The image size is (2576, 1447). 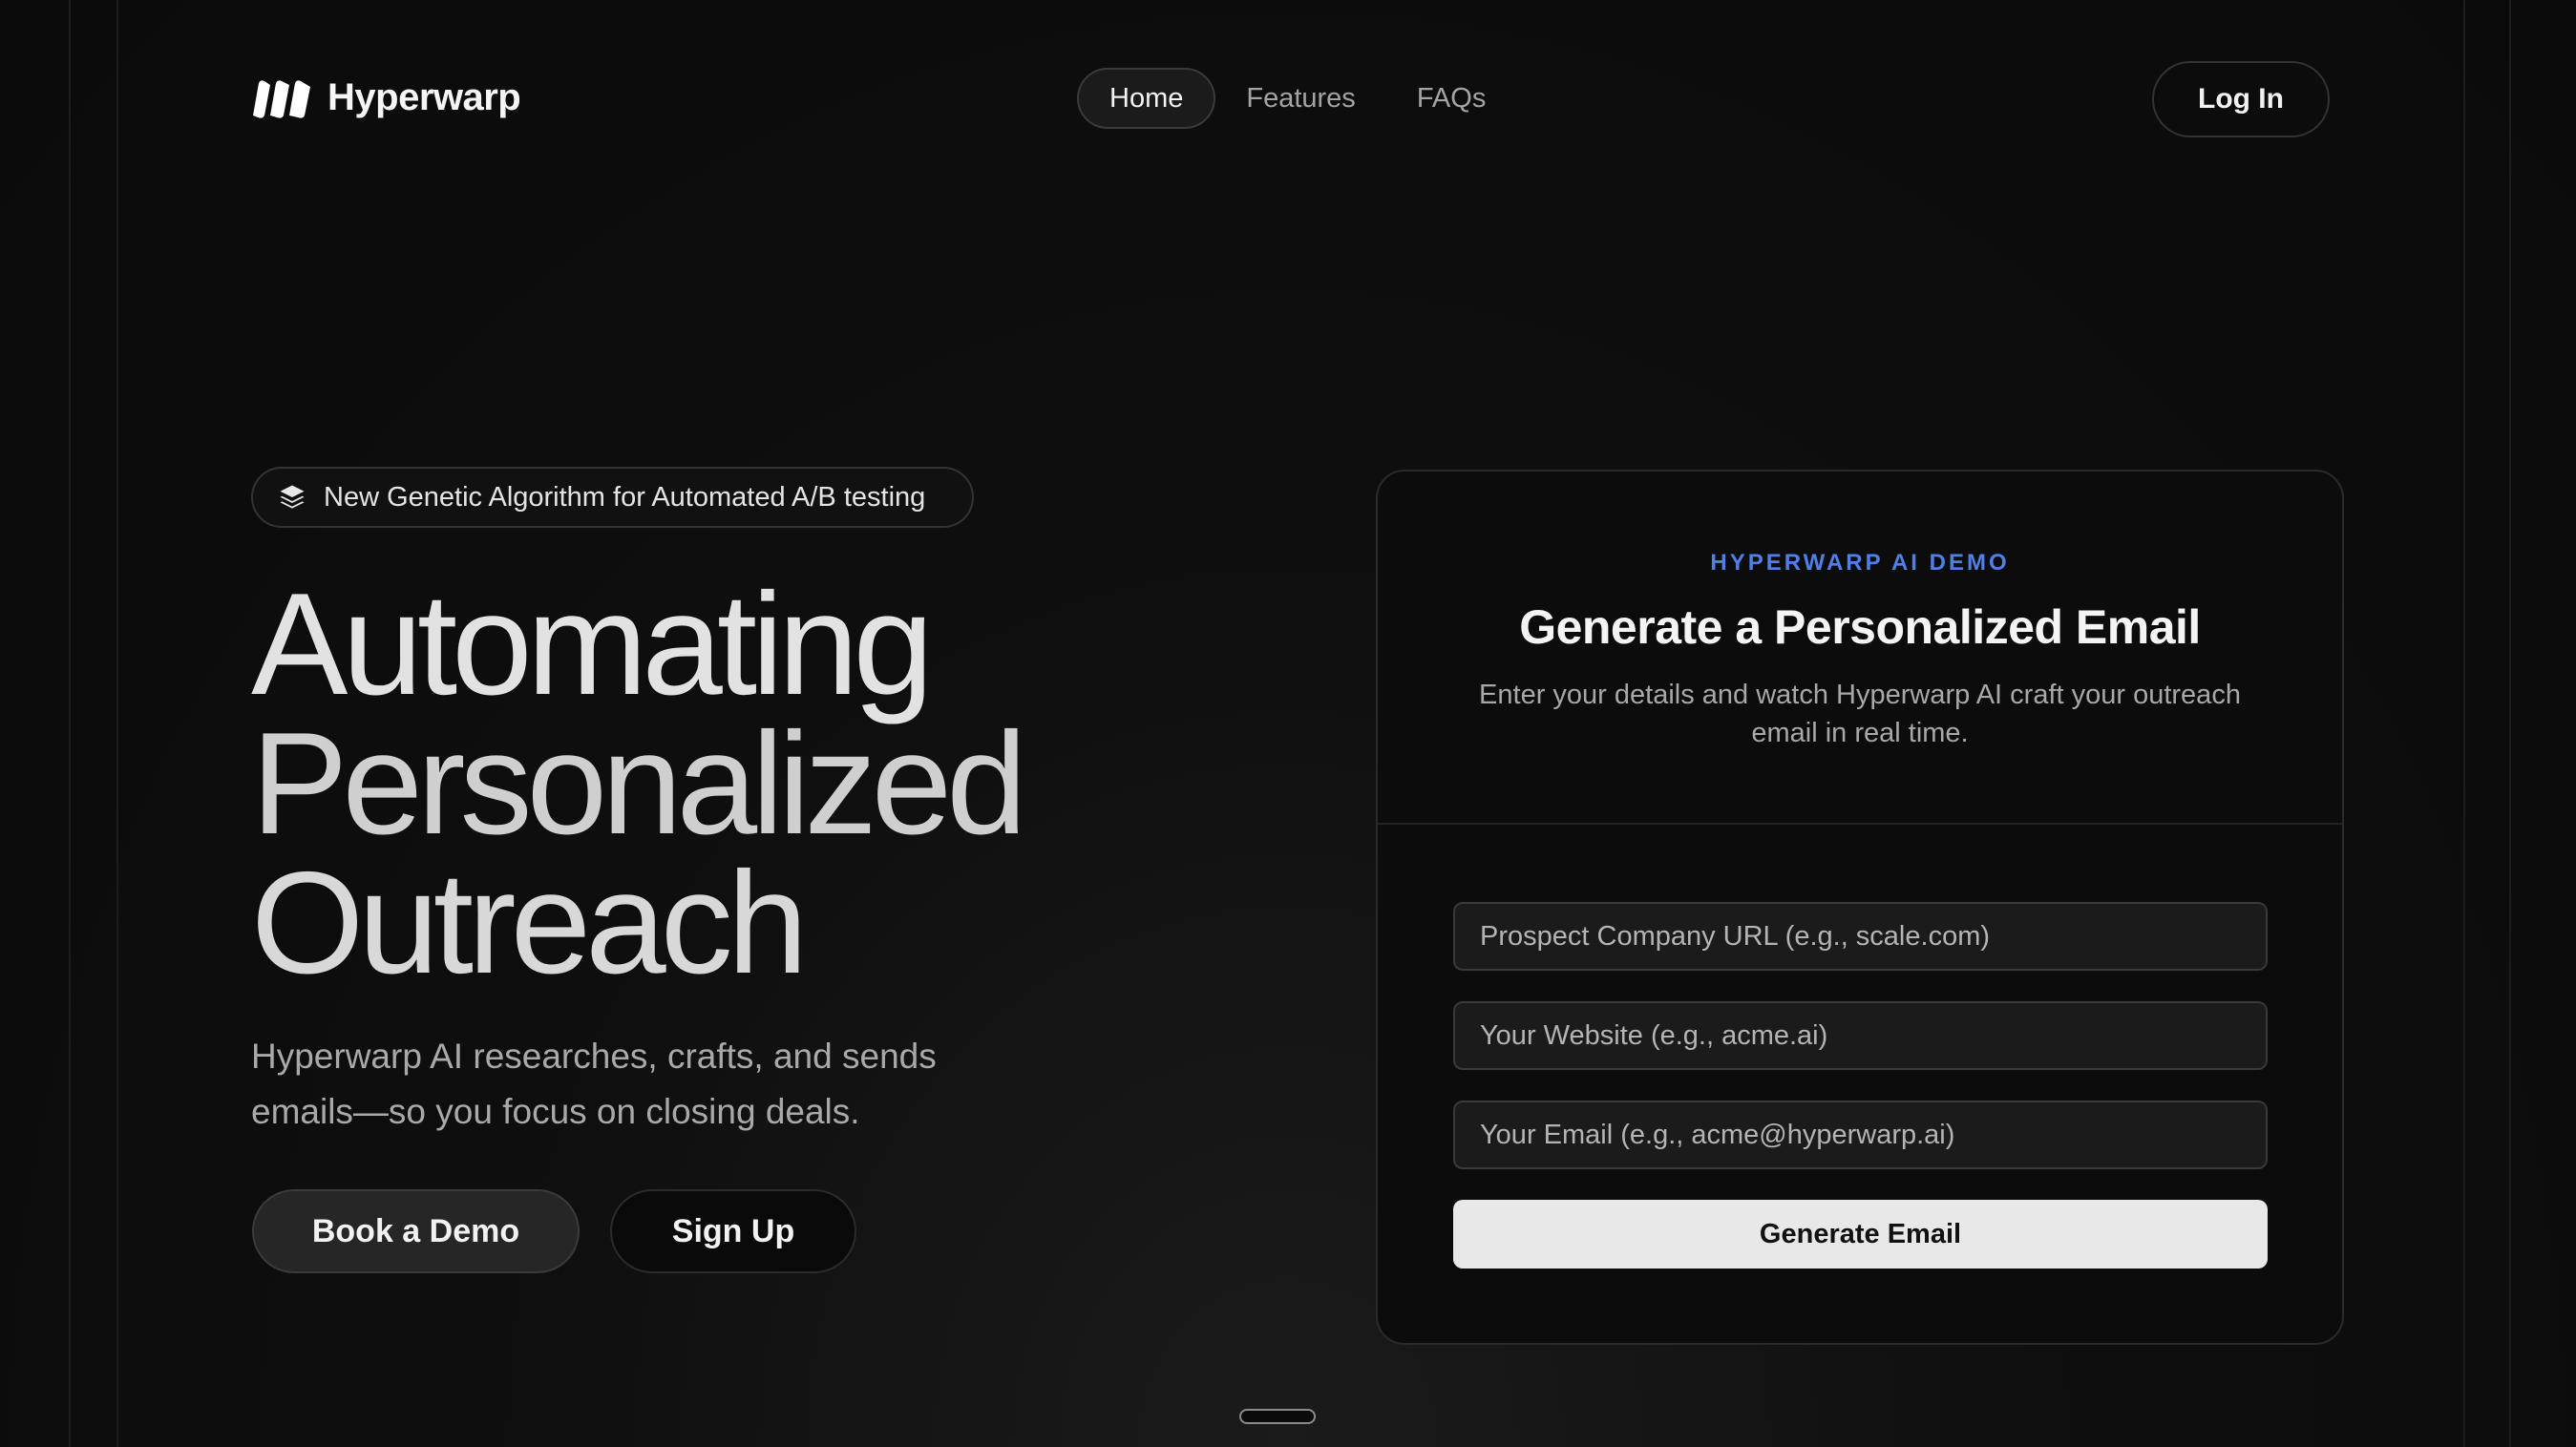 I want to click on brand-logo-link: Hyperwarp, so click(x=386, y=98).